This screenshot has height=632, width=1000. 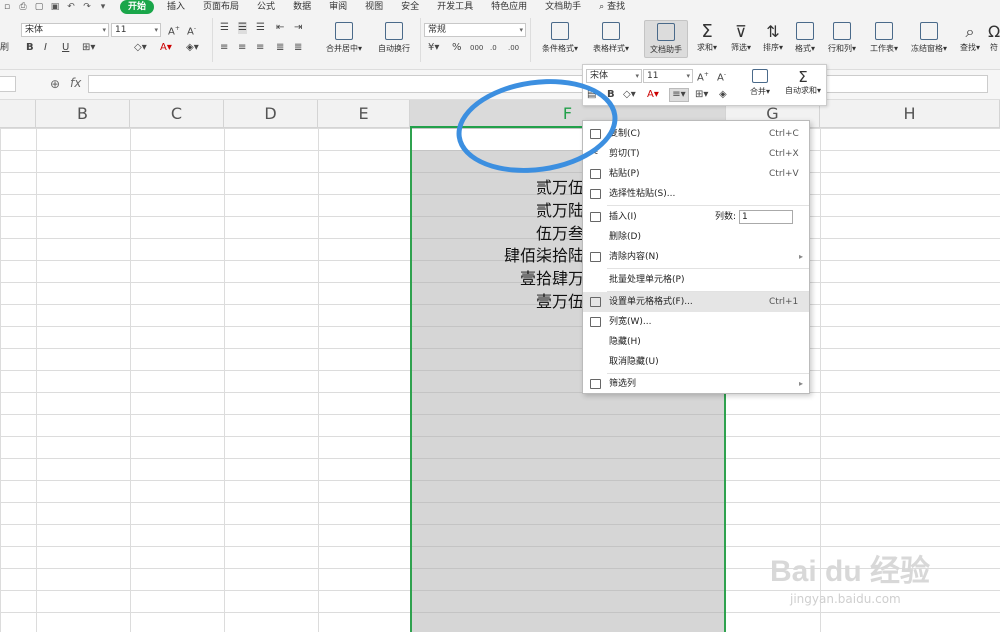 I want to click on sum-button: Σ 求和▾, so click(x=707, y=37).